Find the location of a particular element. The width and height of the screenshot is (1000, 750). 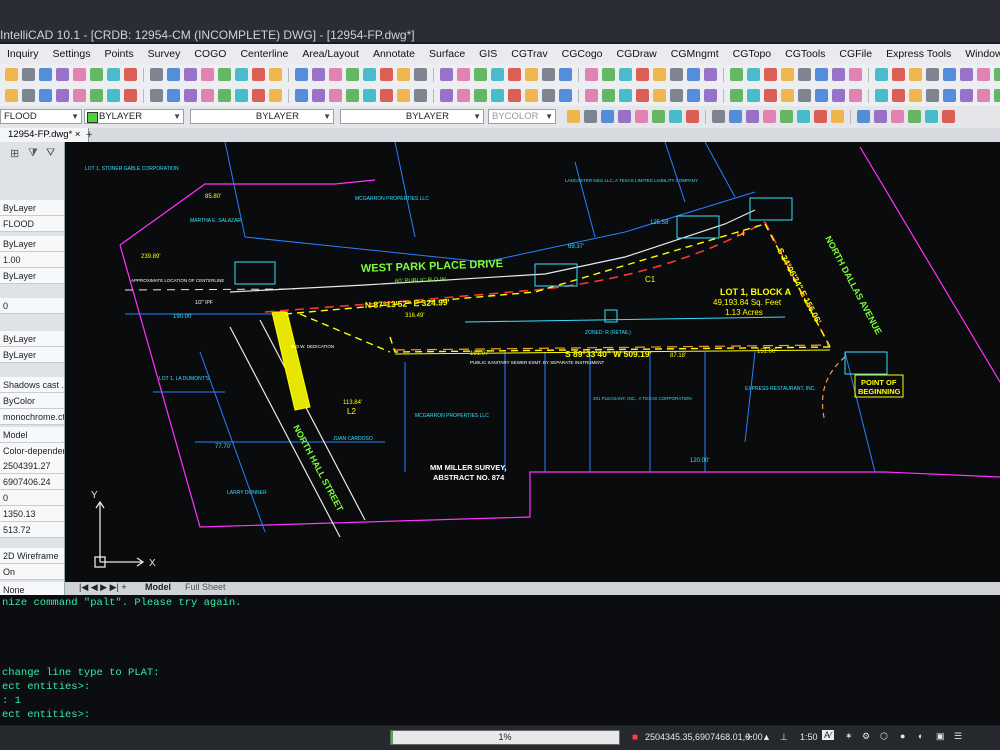

tab-nav-arrows: |◀ ◀ ▶ ▶| + is located at coordinates (103, 587).